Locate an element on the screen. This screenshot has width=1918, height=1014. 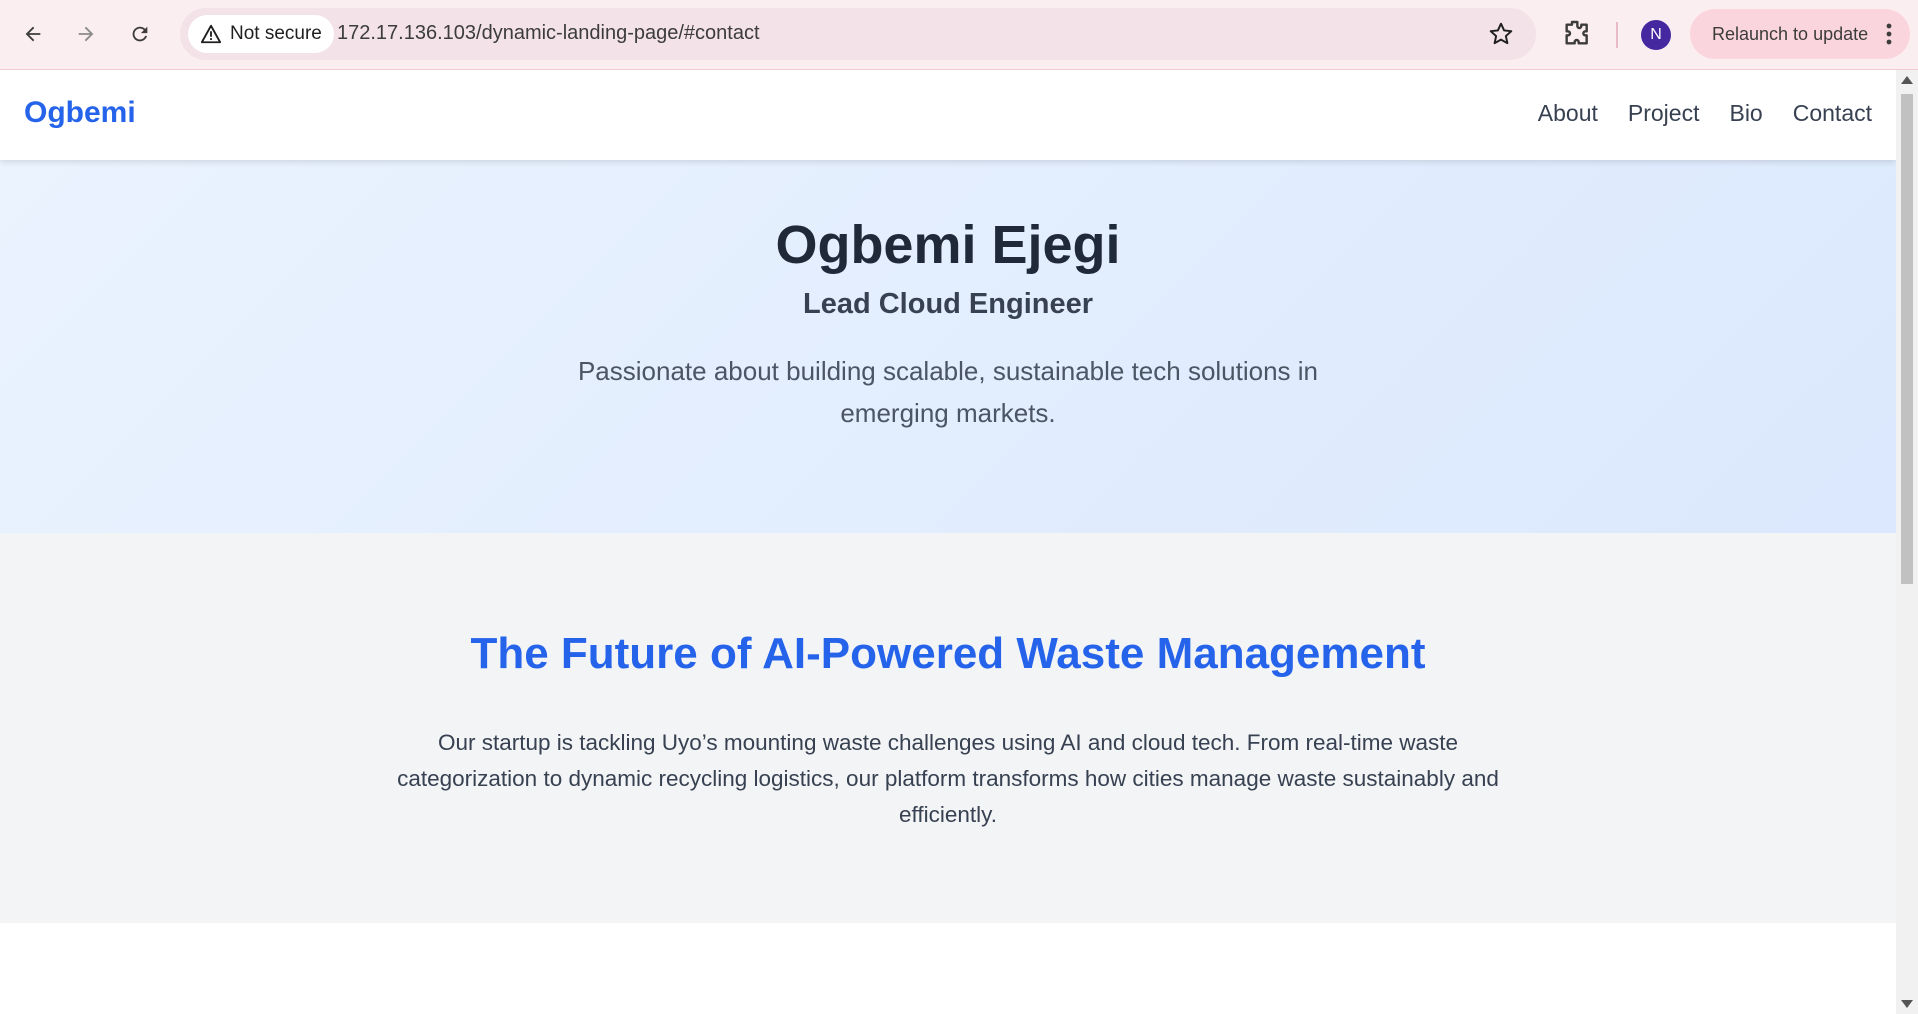
page-scrollbar is located at coordinates (1907, 542).